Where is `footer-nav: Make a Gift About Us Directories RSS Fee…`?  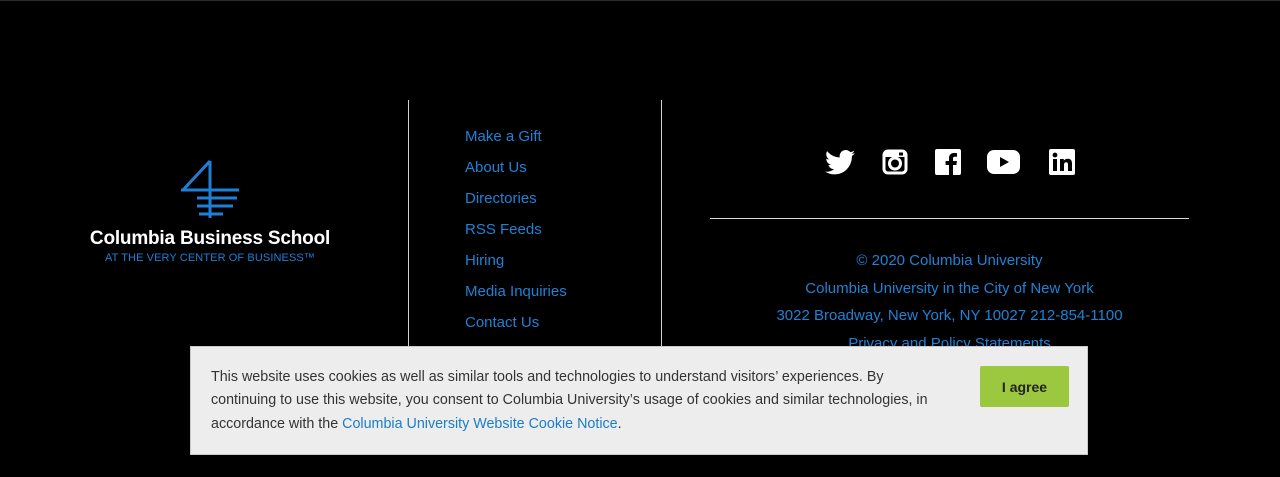 footer-nav: Make a Gift About Us Directories RSS Fee… is located at coordinates (516, 234).